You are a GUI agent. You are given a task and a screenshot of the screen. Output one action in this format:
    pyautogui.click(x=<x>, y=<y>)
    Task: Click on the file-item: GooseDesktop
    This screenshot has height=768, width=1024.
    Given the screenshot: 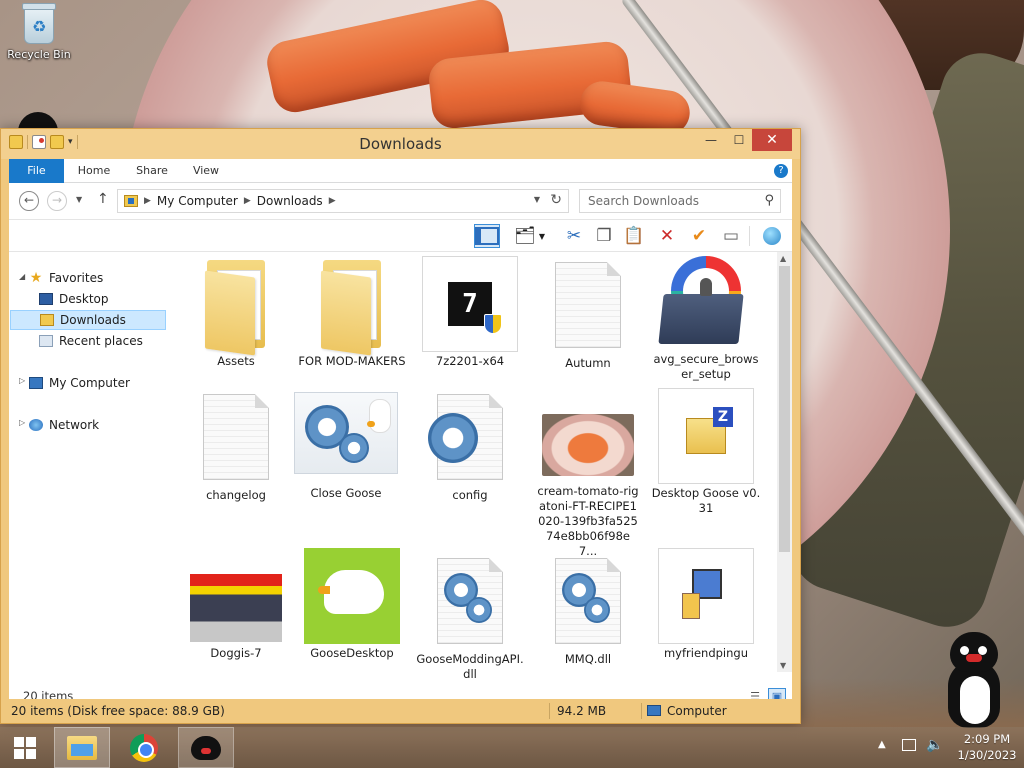 What is the action you would take?
    pyautogui.click(x=352, y=604)
    